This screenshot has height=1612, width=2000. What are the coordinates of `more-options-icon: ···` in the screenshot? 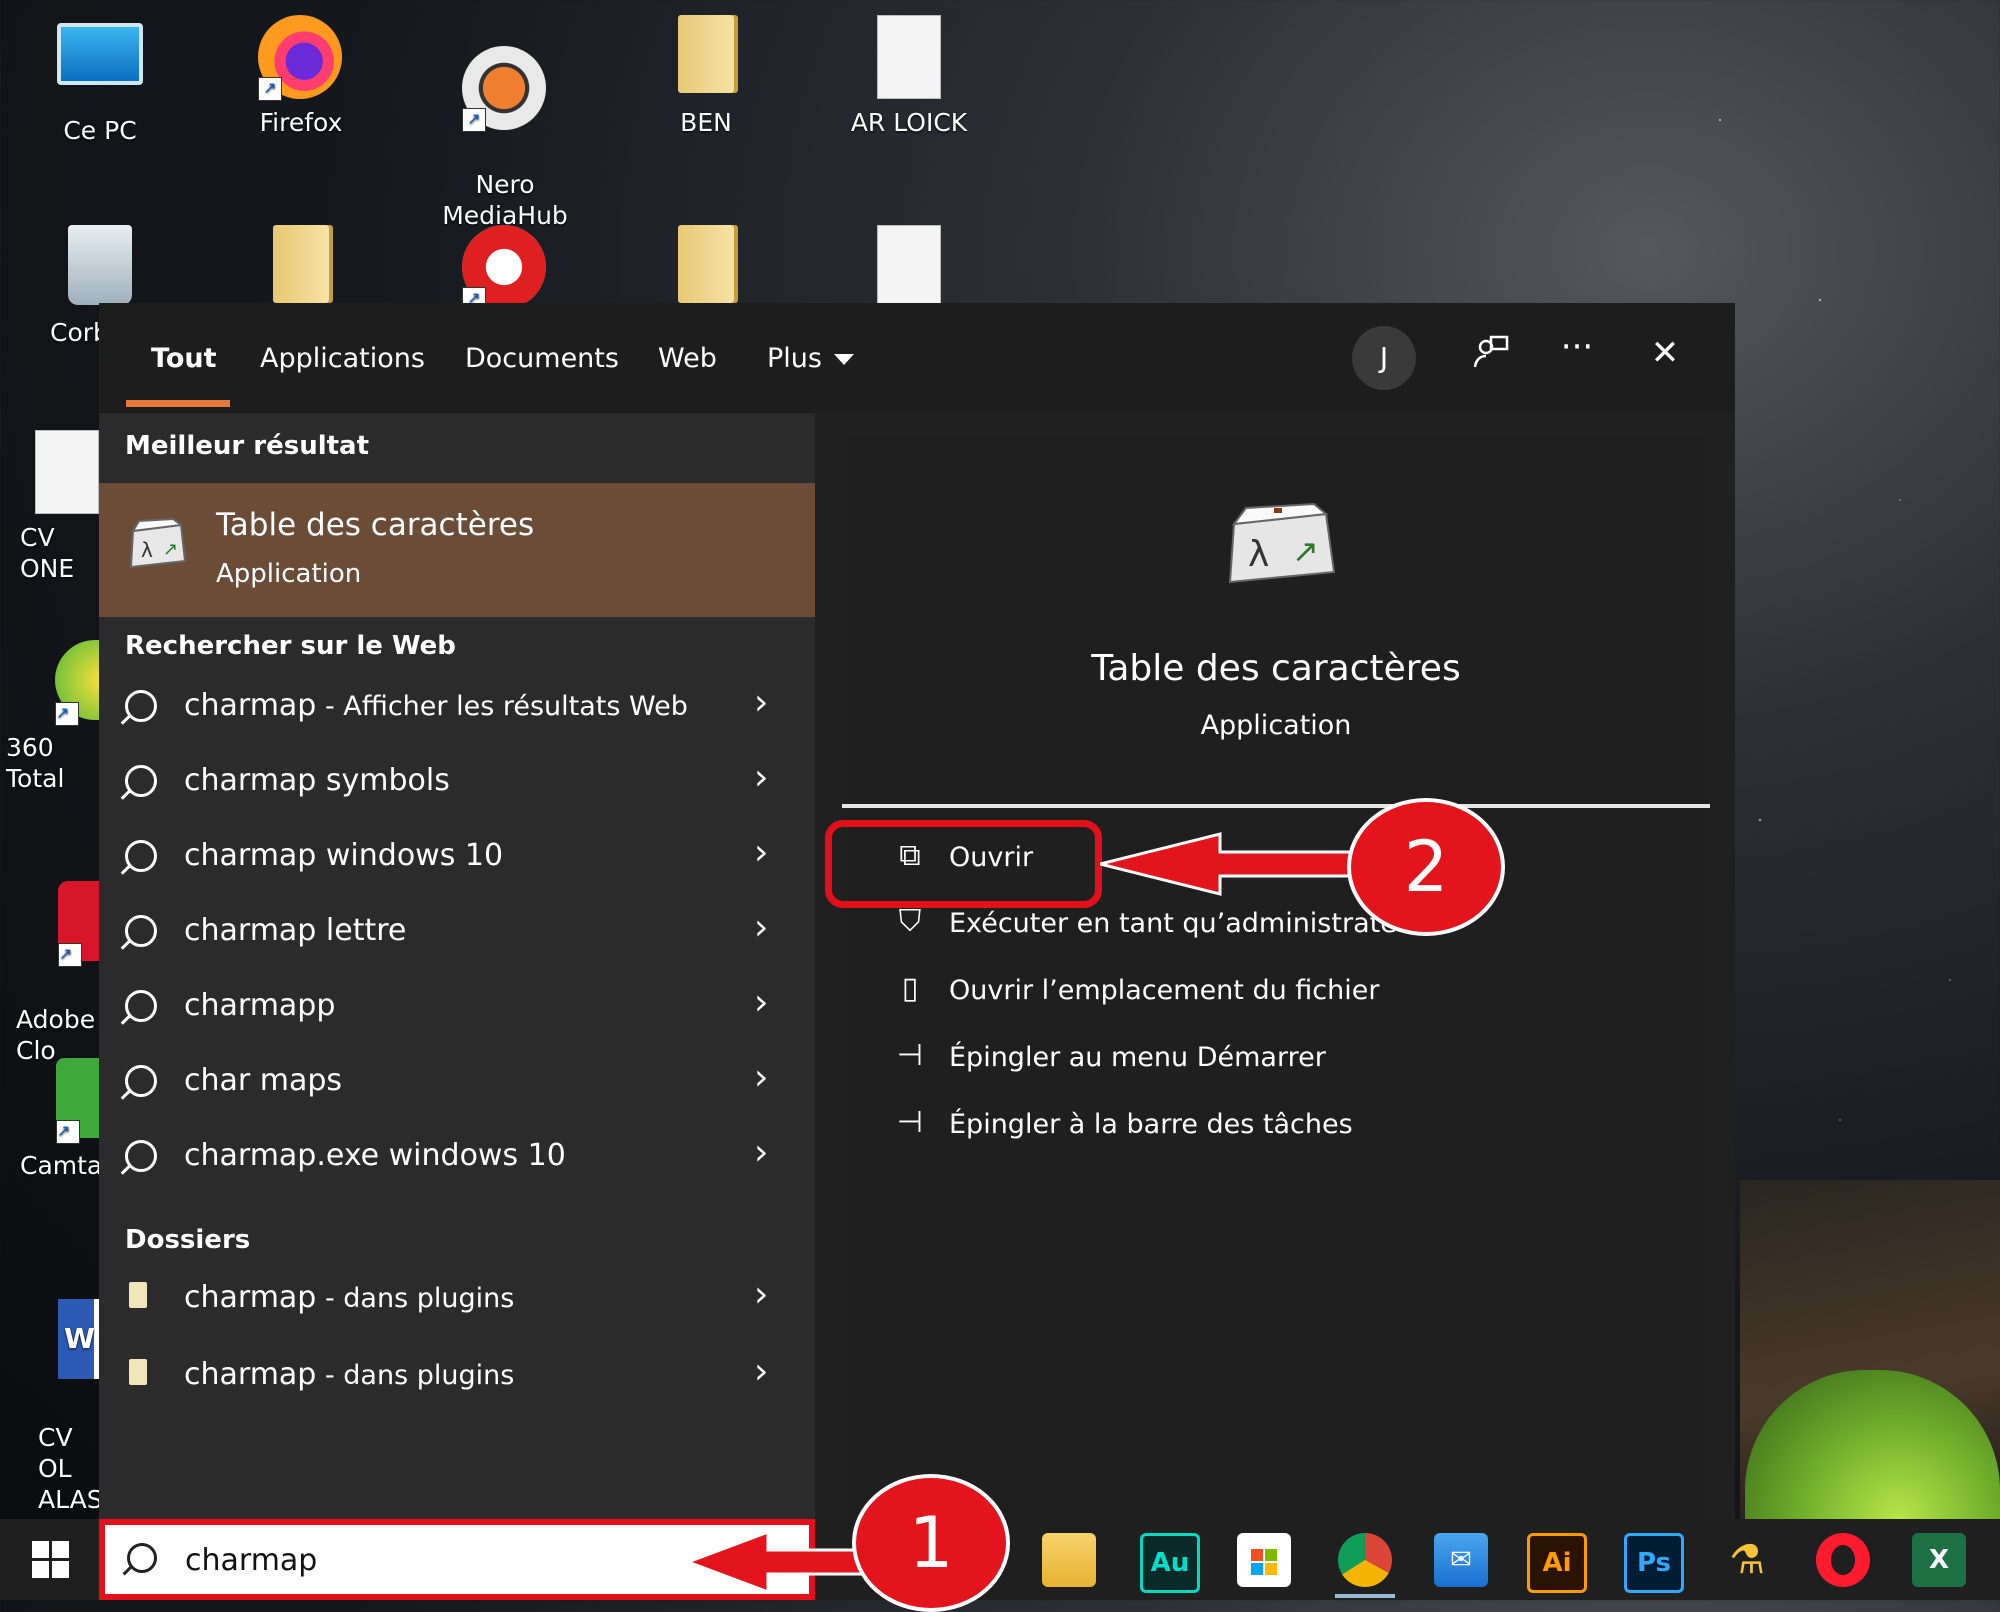 It's located at (1577, 347).